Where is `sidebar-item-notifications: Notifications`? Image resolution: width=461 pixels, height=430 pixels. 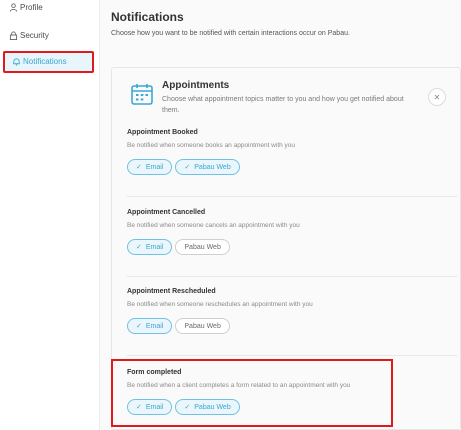
sidebar-item-notifications: Notifications is located at coordinates (39, 61).